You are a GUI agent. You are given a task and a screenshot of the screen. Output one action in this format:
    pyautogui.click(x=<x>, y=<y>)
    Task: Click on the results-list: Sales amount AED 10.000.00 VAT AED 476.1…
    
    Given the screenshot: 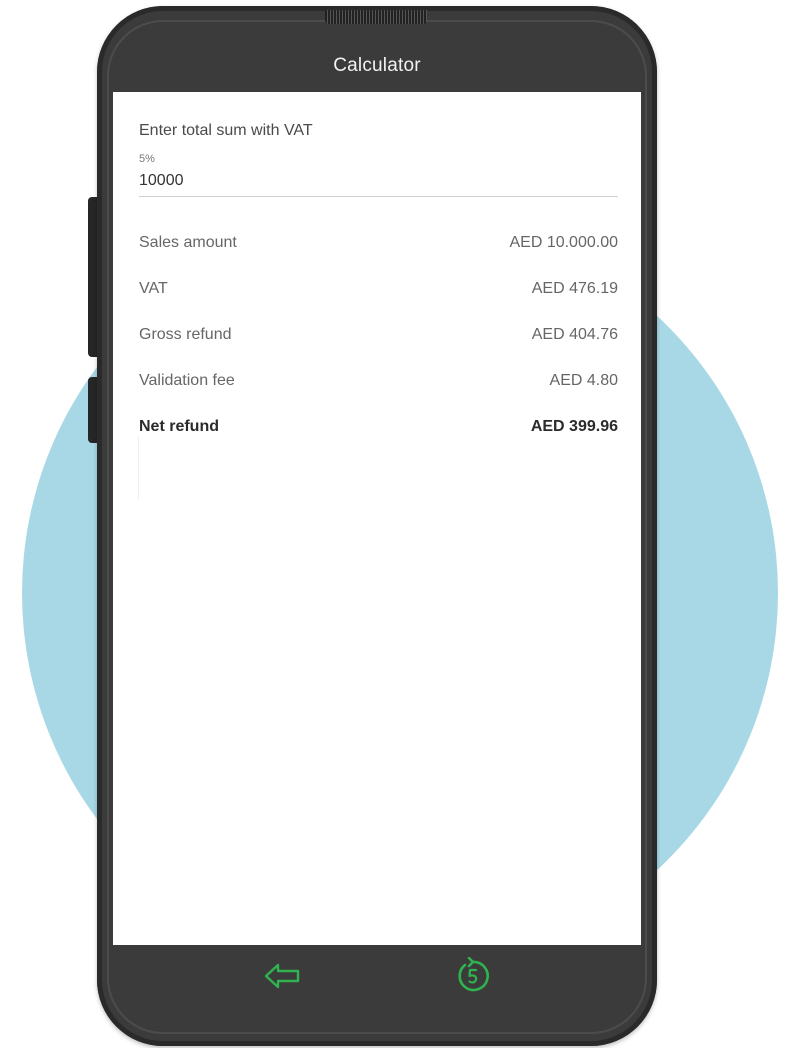 What is the action you would take?
    pyautogui.click(x=378, y=335)
    